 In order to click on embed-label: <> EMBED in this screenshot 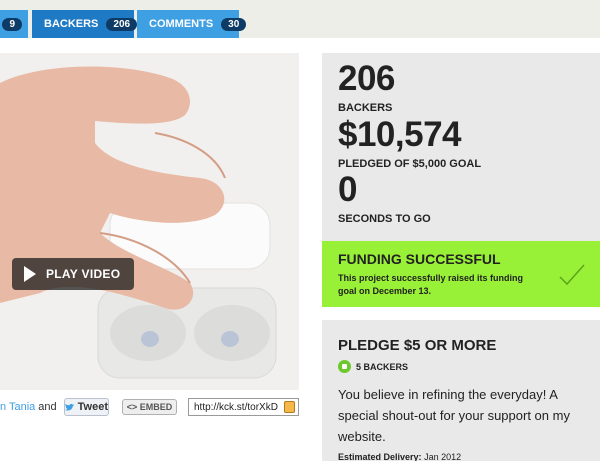, I will do `click(149, 407)`.